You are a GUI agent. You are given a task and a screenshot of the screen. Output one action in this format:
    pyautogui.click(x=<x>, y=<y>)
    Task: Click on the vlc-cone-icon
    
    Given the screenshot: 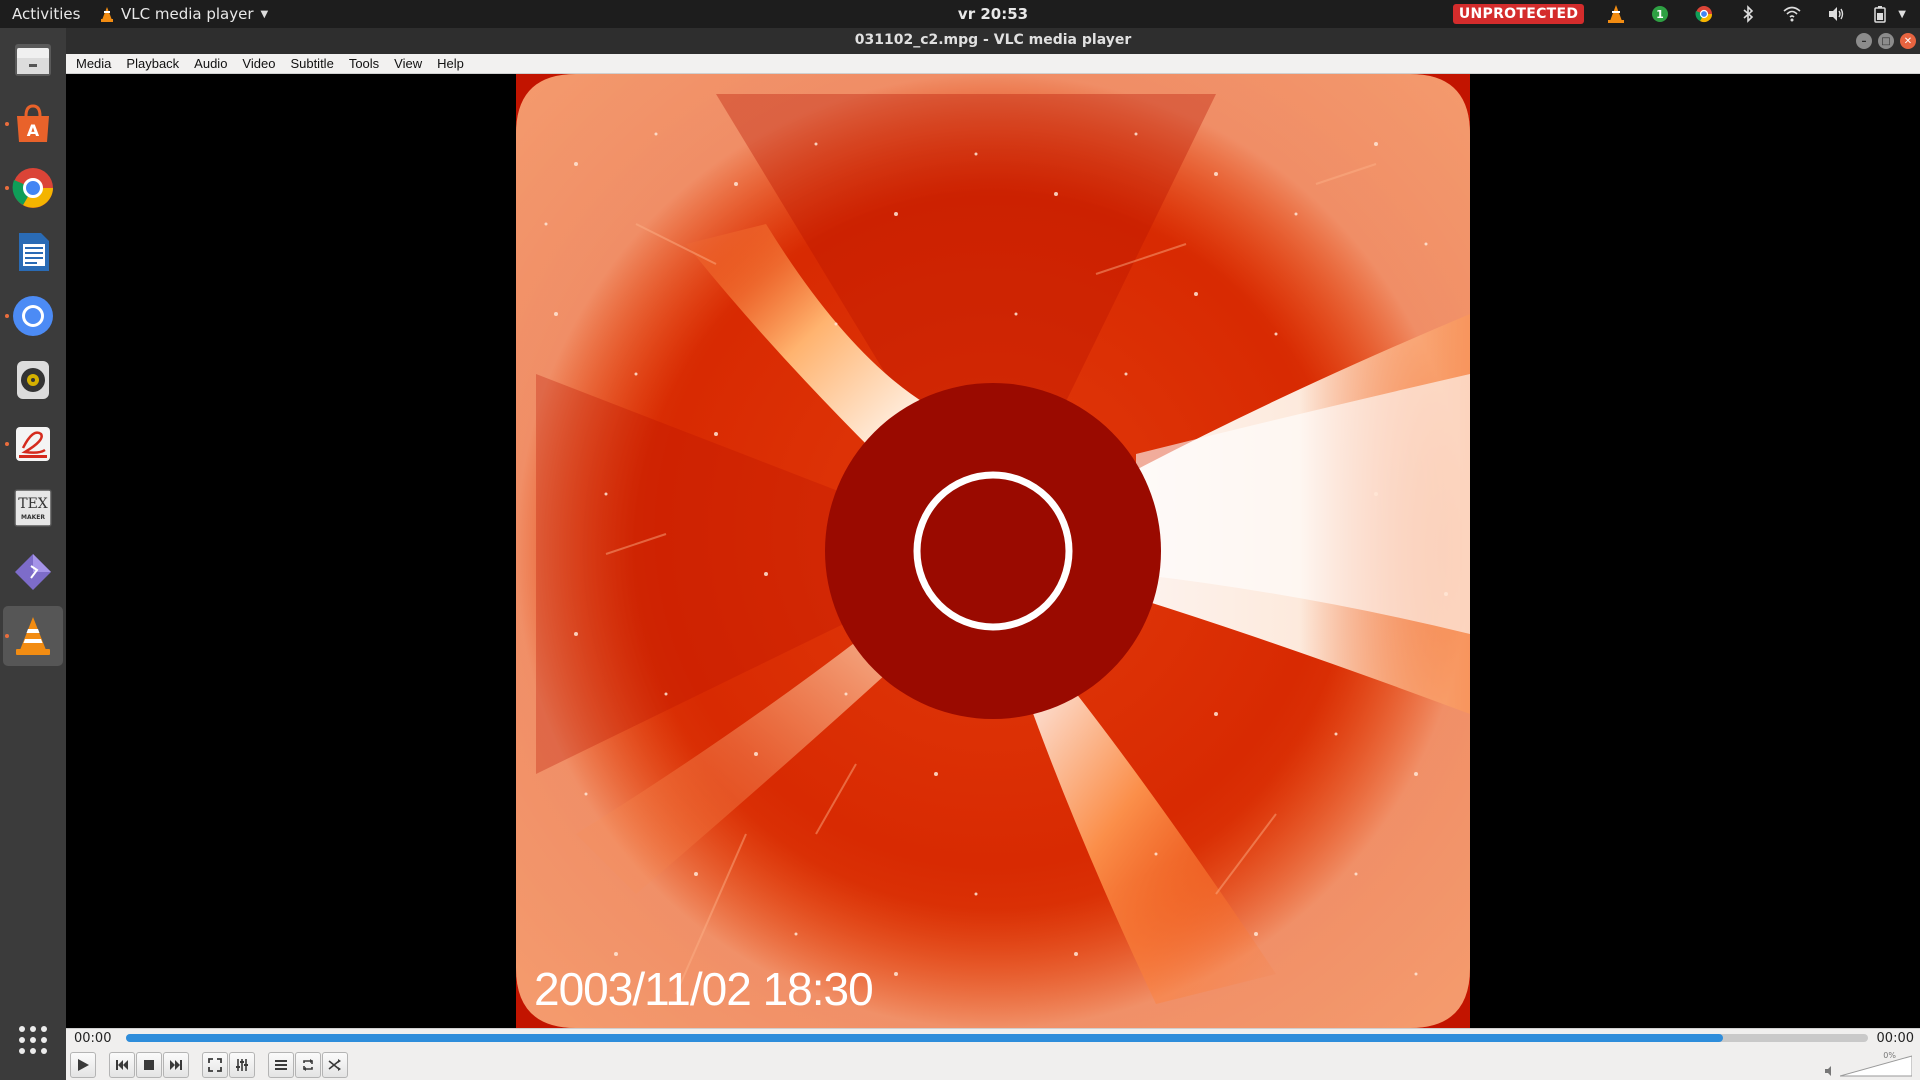 What is the action you would take?
    pyautogui.click(x=107, y=14)
    